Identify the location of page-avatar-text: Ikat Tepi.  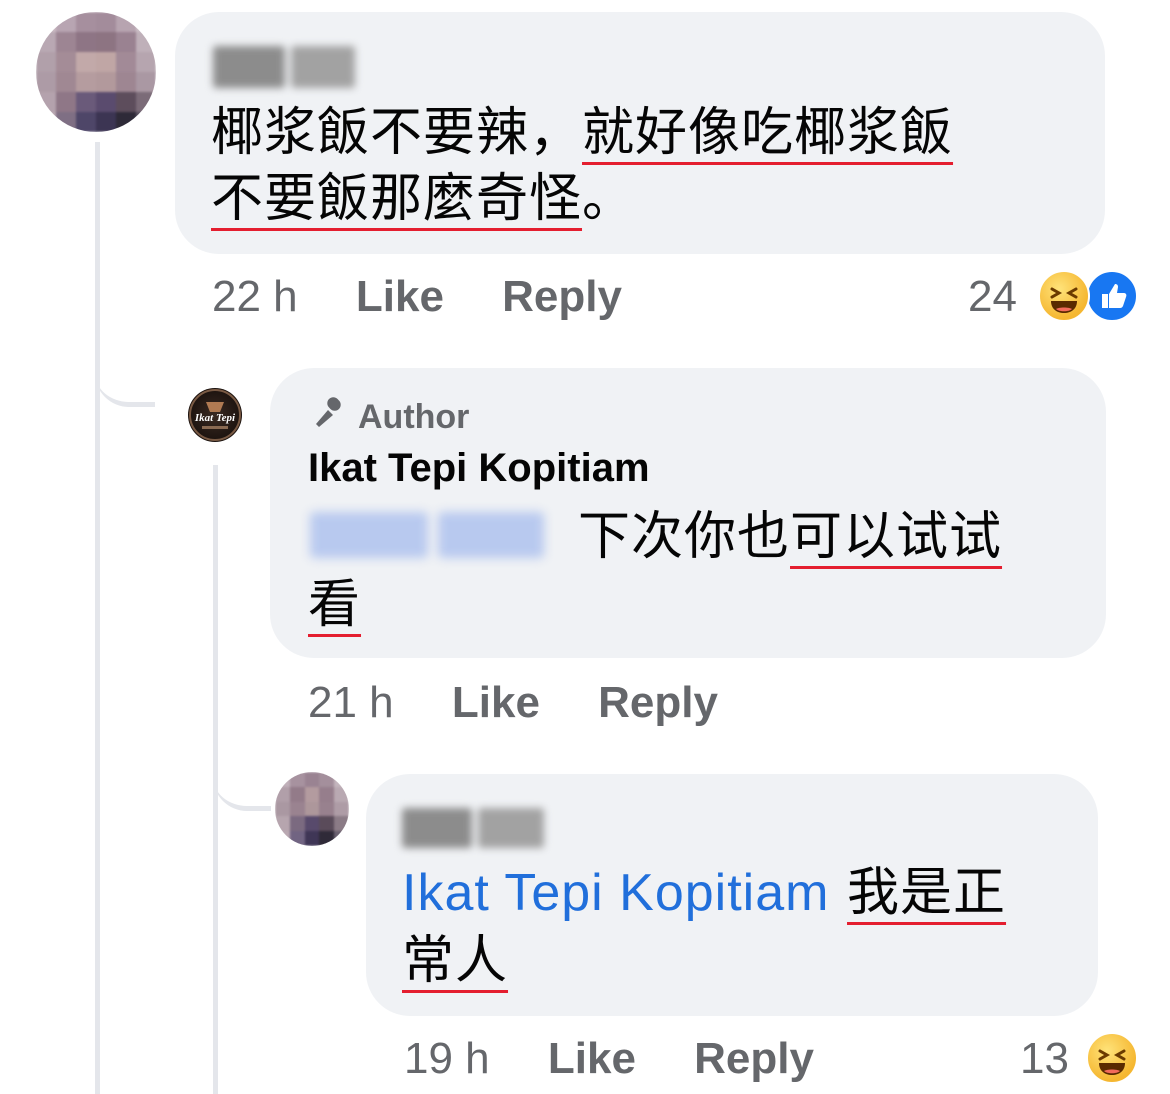
(215, 418).